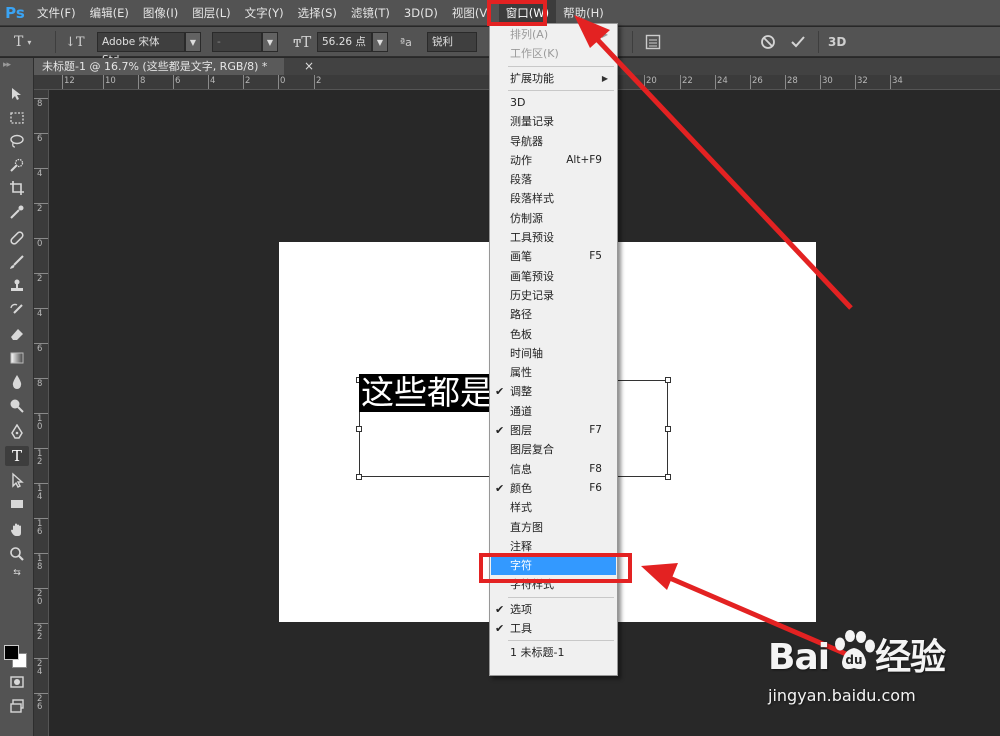 This screenshot has width=1000, height=736. Describe the element at coordinates (40, 598) in the screenshot. I see `ruler-label: 20` at that location.